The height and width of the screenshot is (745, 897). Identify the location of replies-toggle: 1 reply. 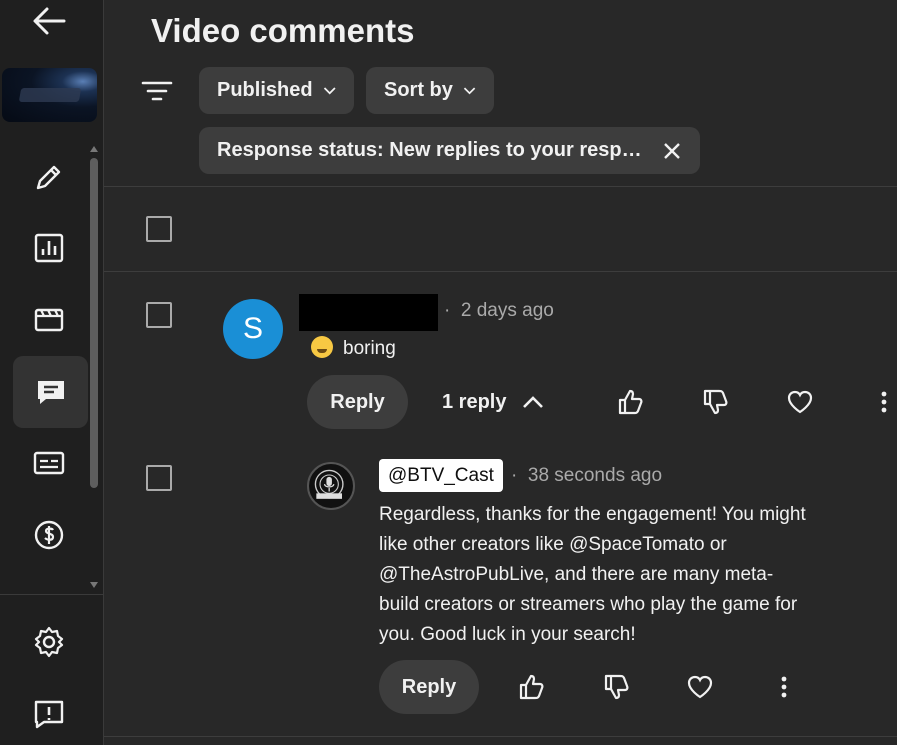
(493, 402).